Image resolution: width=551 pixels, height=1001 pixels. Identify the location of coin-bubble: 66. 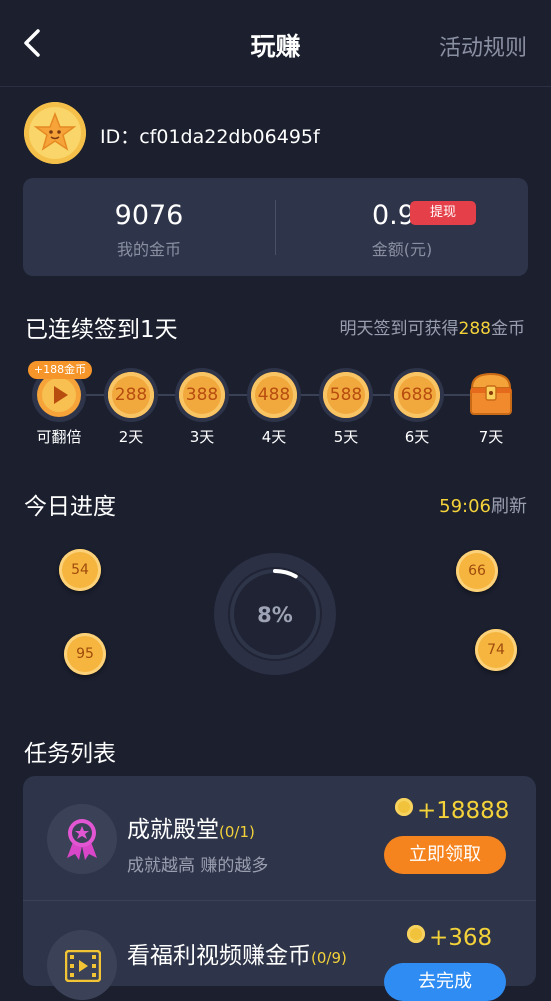
(477, 571).